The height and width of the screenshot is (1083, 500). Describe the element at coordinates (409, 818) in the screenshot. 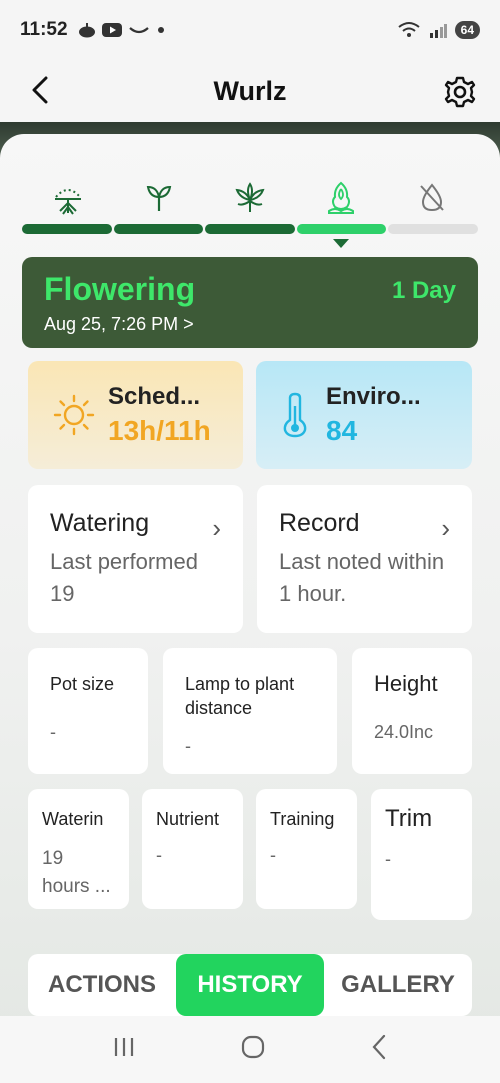

I see `trim-title: Trim` at that location.